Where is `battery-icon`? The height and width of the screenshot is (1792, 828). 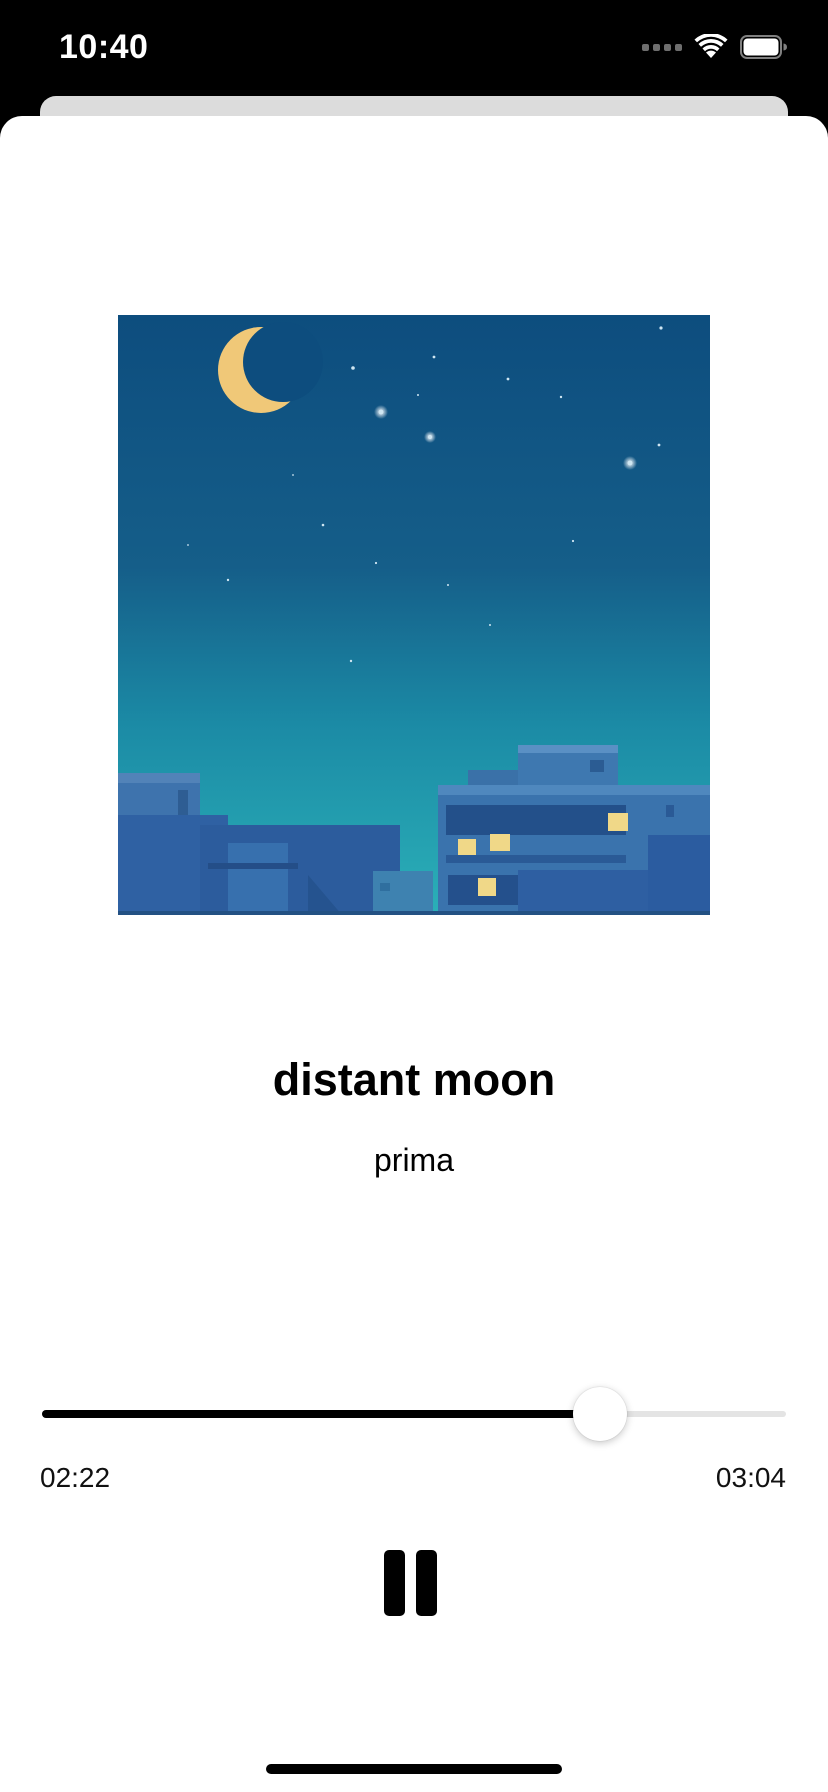
battery-icon is located at coordinates (763, 47).